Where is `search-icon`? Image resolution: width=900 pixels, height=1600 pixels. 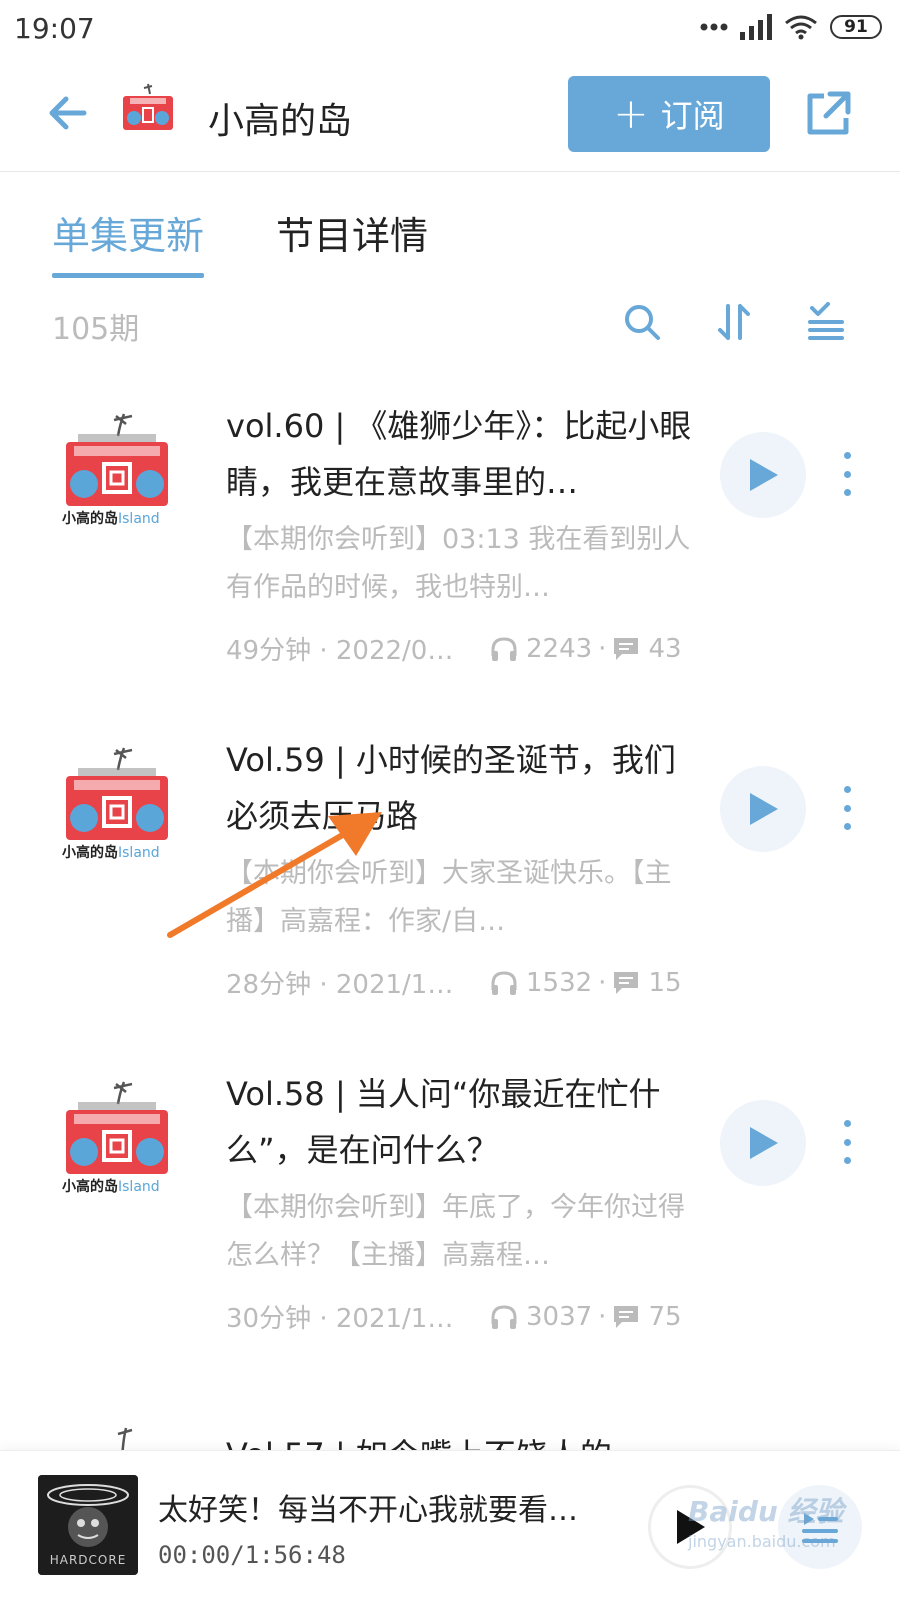
search-icon is located at coordinates (642, 322).